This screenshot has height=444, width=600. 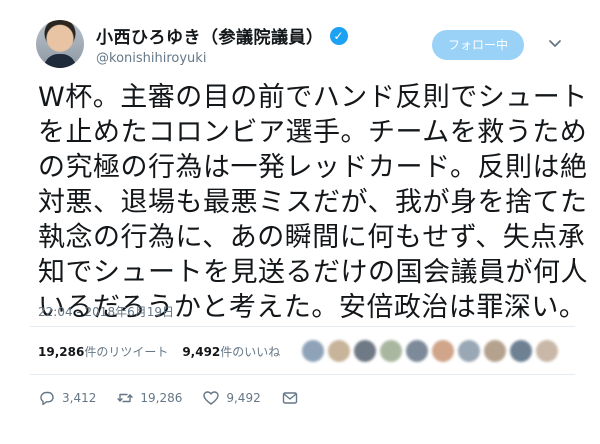 I want to click on like-count: 9,492, so click(x=243, y=398).